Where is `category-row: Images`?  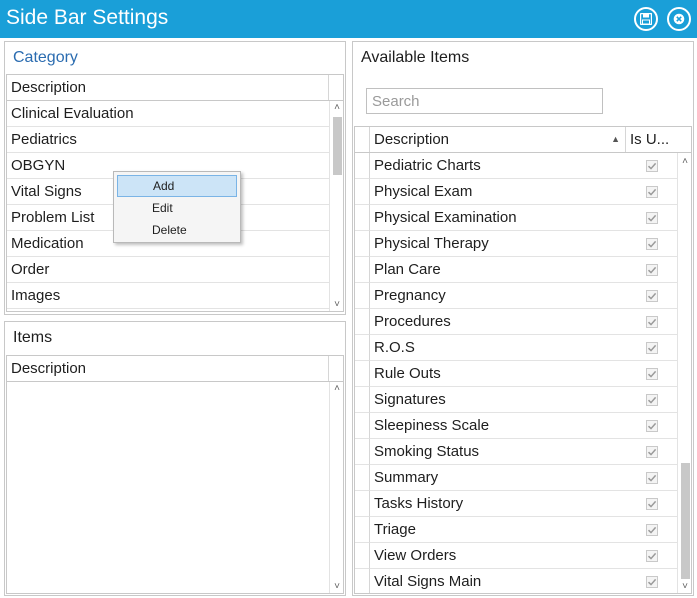 category-row: Images is located at coordinates (168, 296).